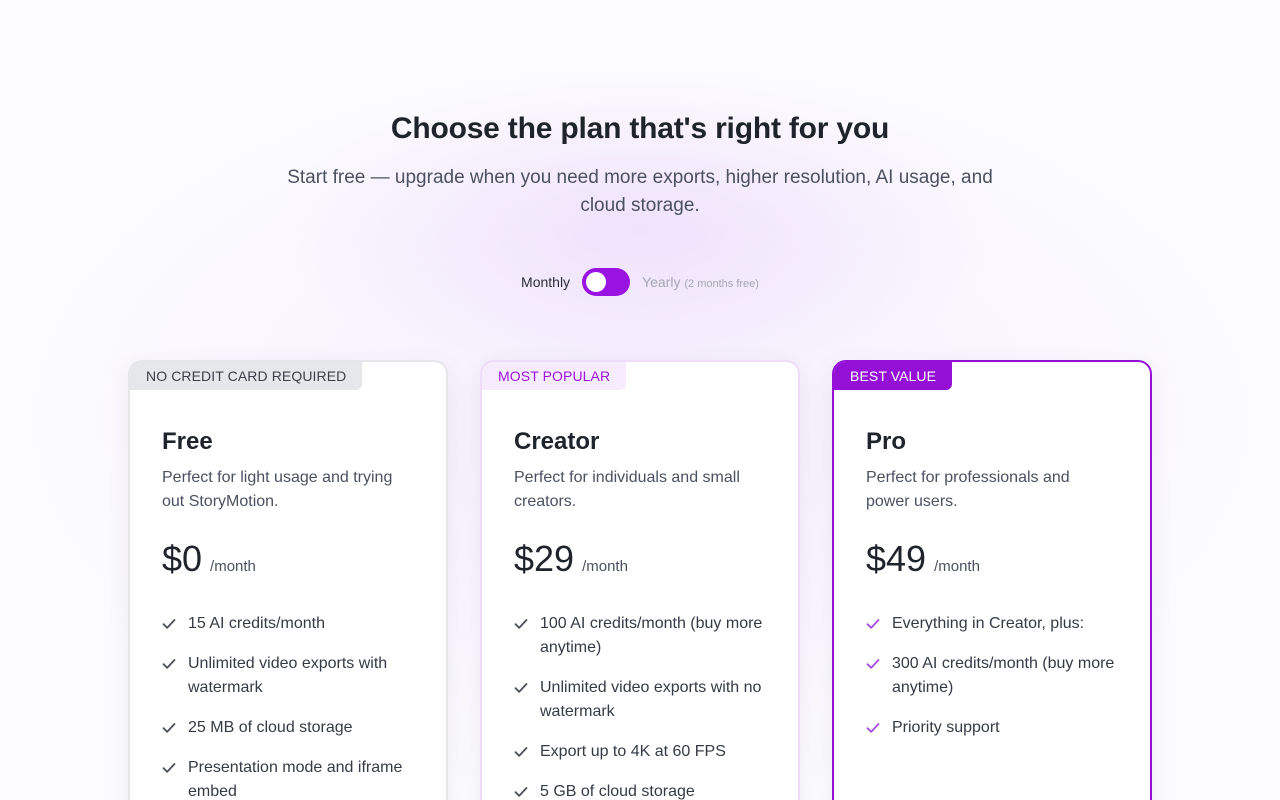  What do you see at coordinates (651, 635) in the screenshot?
I see `feature-text: 100 AI credits/month (buy more anytime)` at bounding box center [651, 635].